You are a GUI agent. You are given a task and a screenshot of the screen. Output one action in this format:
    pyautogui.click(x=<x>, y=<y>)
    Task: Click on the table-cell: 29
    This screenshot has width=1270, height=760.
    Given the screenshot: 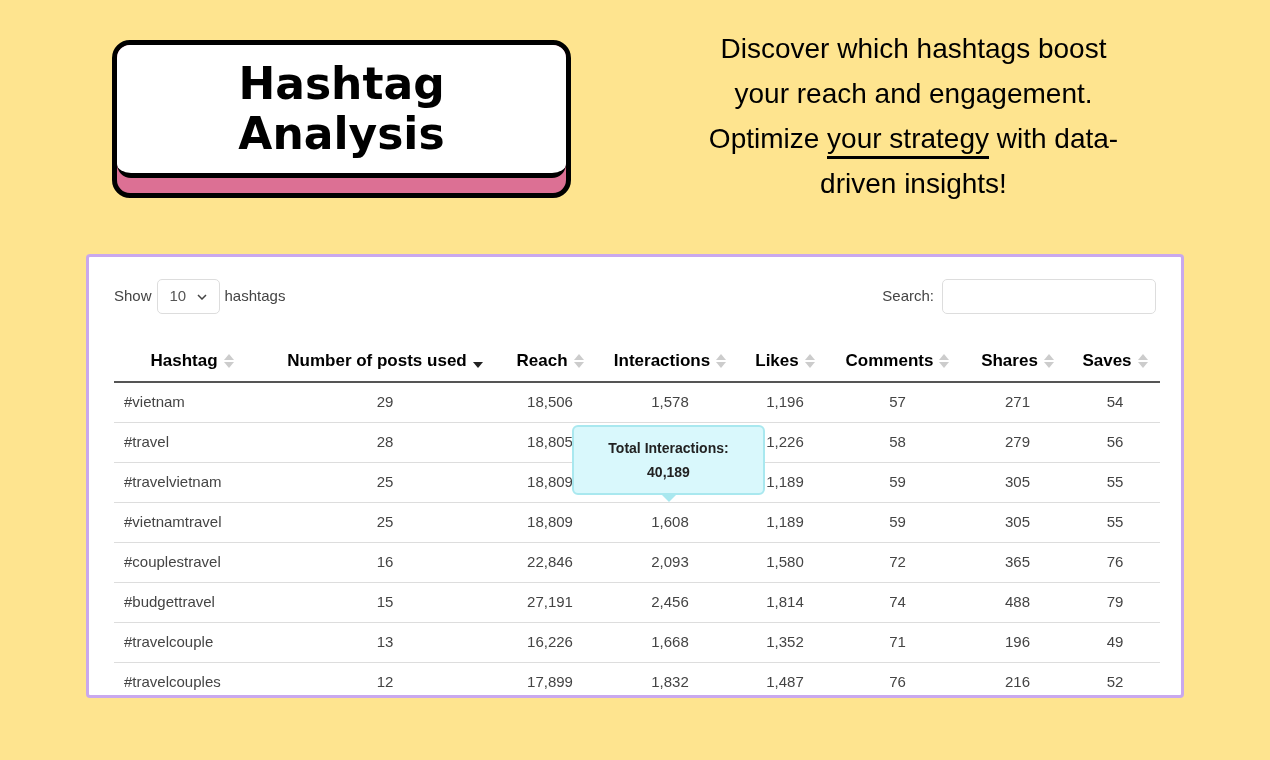 What is the action you would take?
    pyautogui.click(x=385, y=402)
    